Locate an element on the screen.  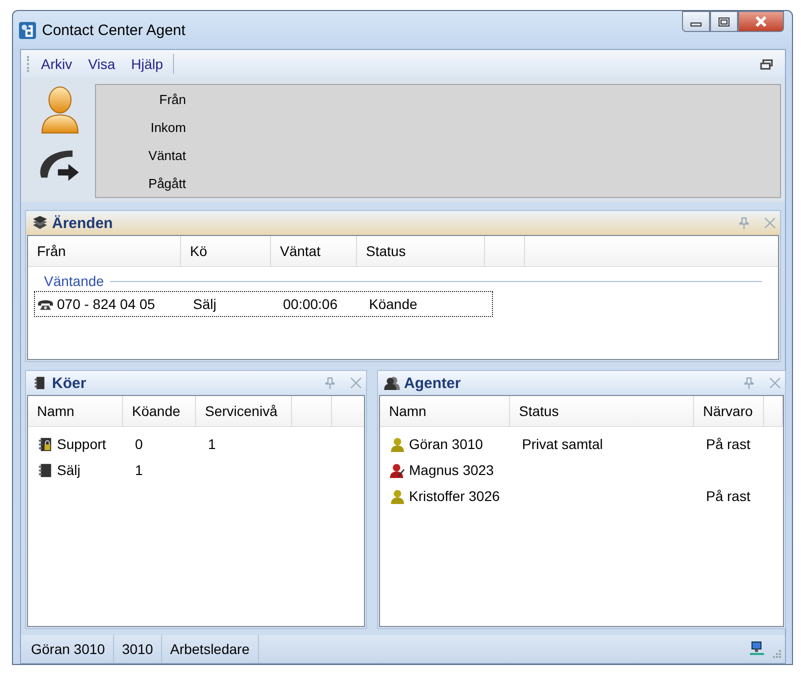
window-title: Contact Center Agent is located at coordinates (114, 30).